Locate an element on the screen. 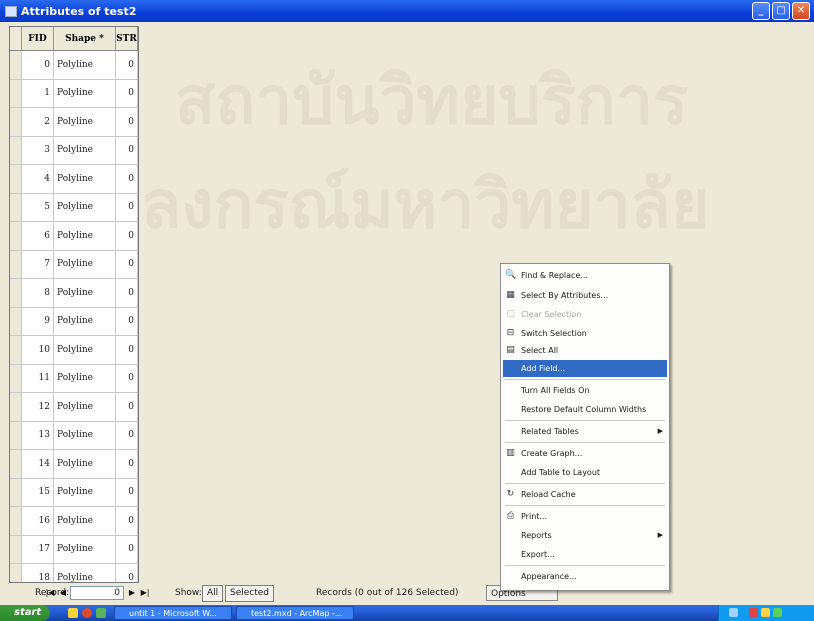  table-row: 2 Polyline 0 is located at coordinates (74, 122).